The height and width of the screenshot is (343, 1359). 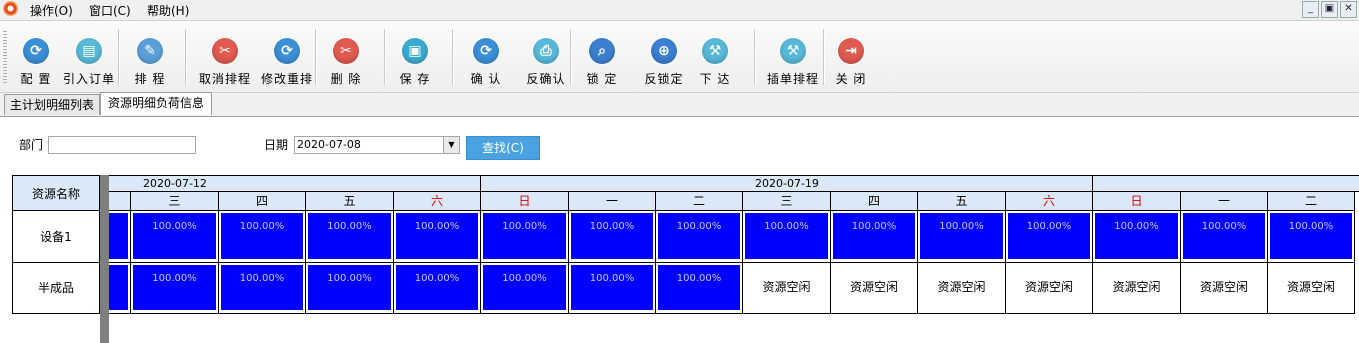 What do you see at coordinates (715, 56) in the screenshot?
I see `toolbar-button-11: ⚒ 下 达` at bounding box center [715, 56].